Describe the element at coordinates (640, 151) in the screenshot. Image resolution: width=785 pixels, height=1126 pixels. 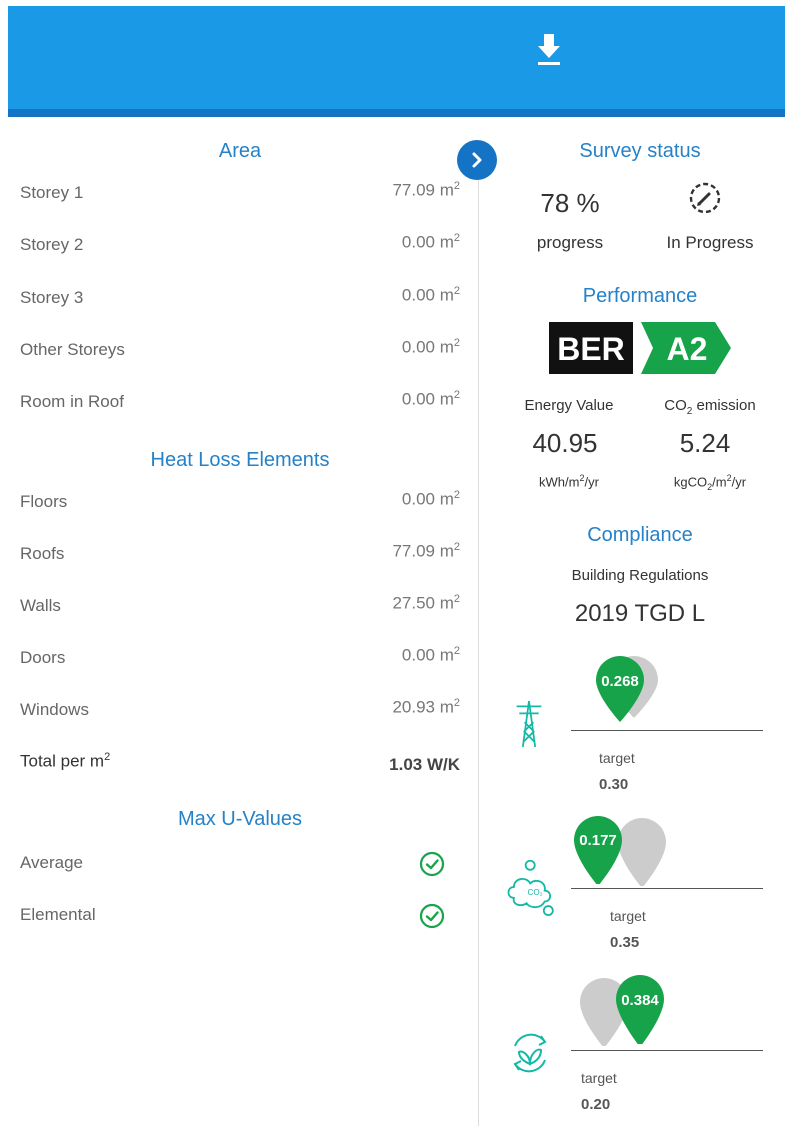
I see `survey-status-title: Survey status` at that location.